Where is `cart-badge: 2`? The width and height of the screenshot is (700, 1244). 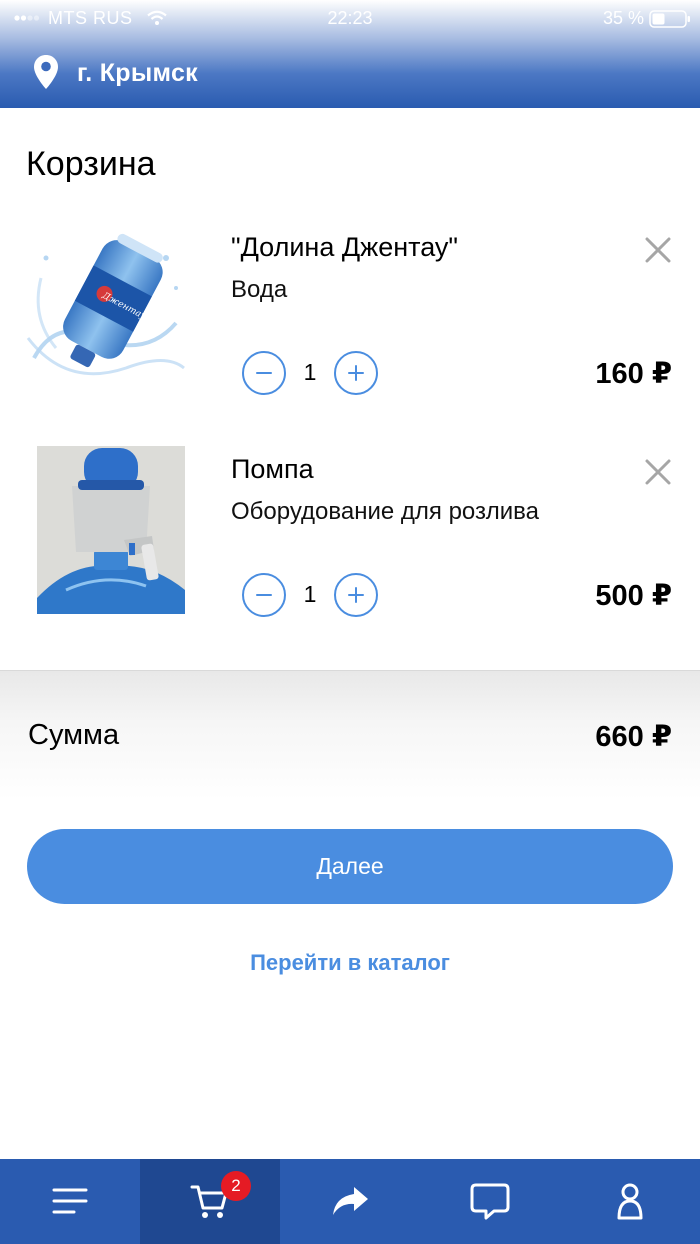
cart-badge: 2 is located at coordinates (236, 1186).